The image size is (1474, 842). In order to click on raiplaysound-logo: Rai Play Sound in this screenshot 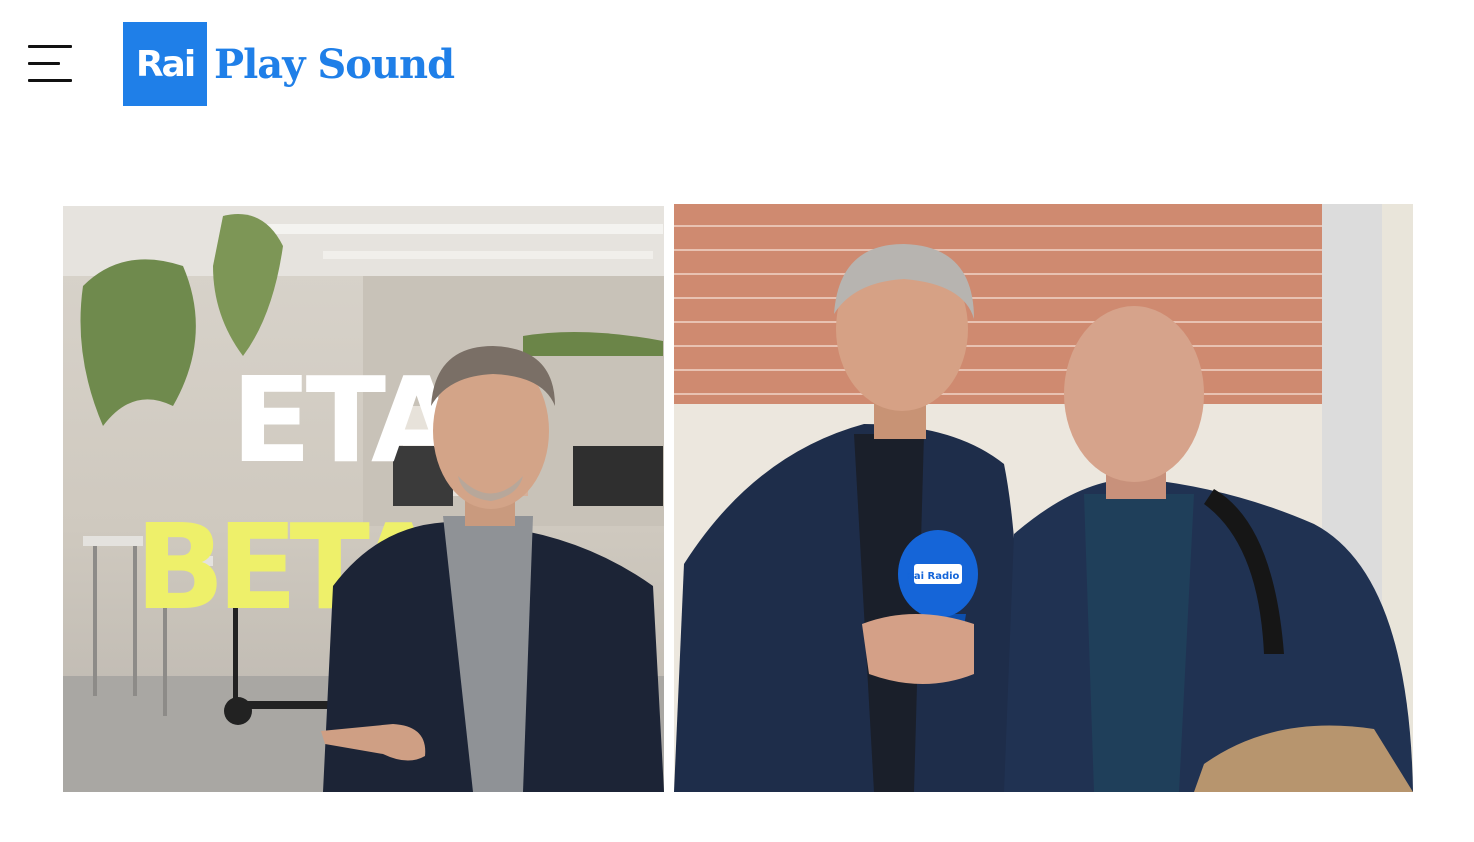, I will do `click(289, 64)`.